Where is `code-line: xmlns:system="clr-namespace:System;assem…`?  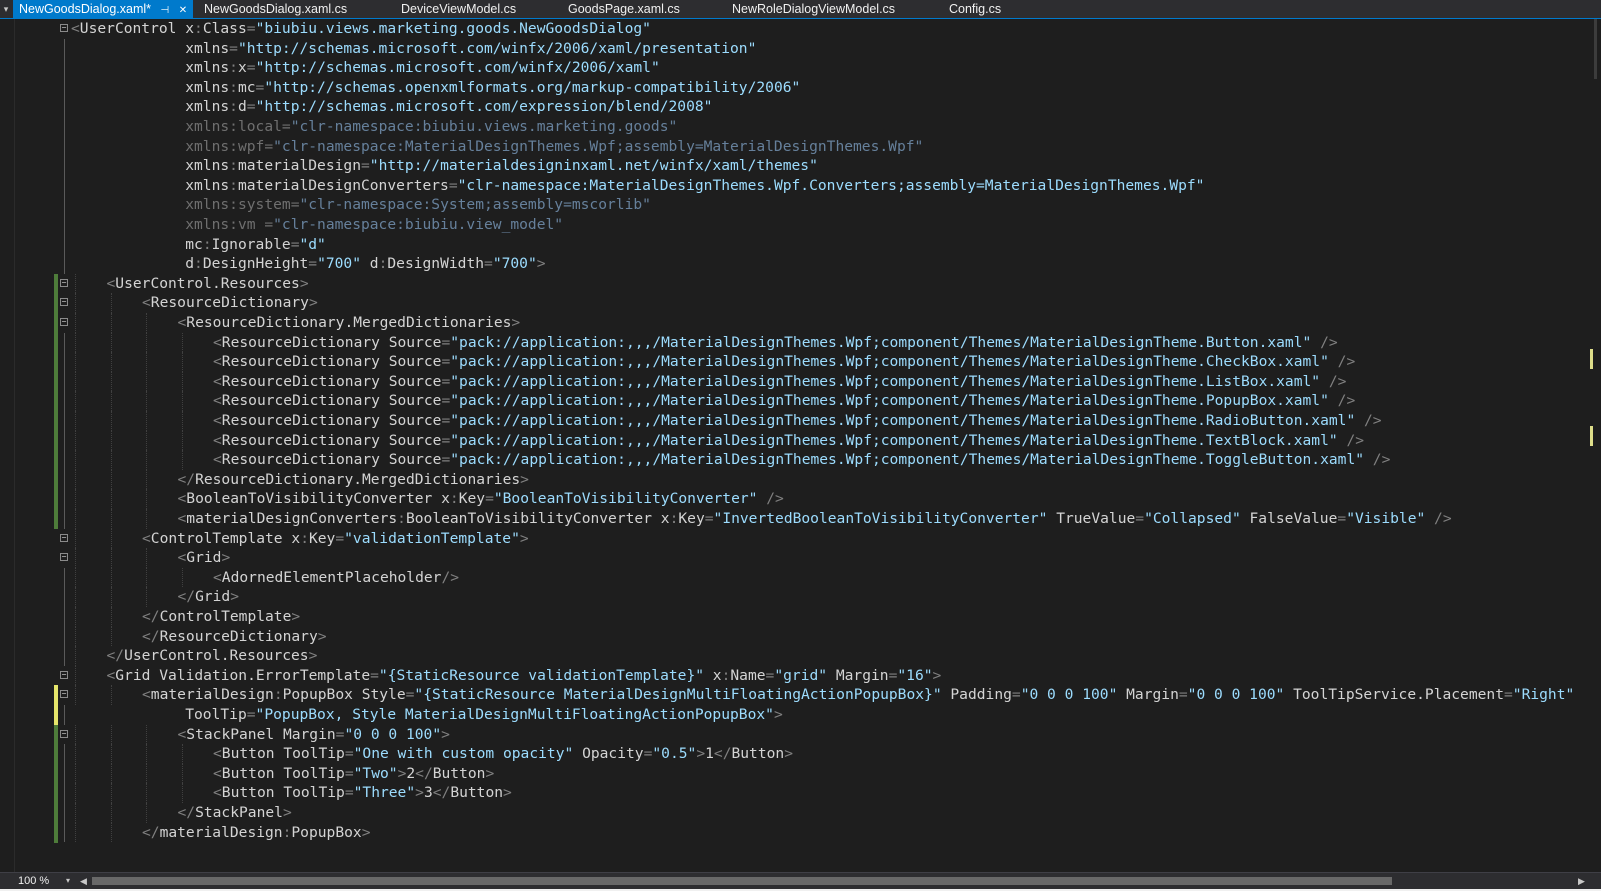 code-line: xmlns:system="clr-namespace:System;assem… is located at coordinates (800, 205).